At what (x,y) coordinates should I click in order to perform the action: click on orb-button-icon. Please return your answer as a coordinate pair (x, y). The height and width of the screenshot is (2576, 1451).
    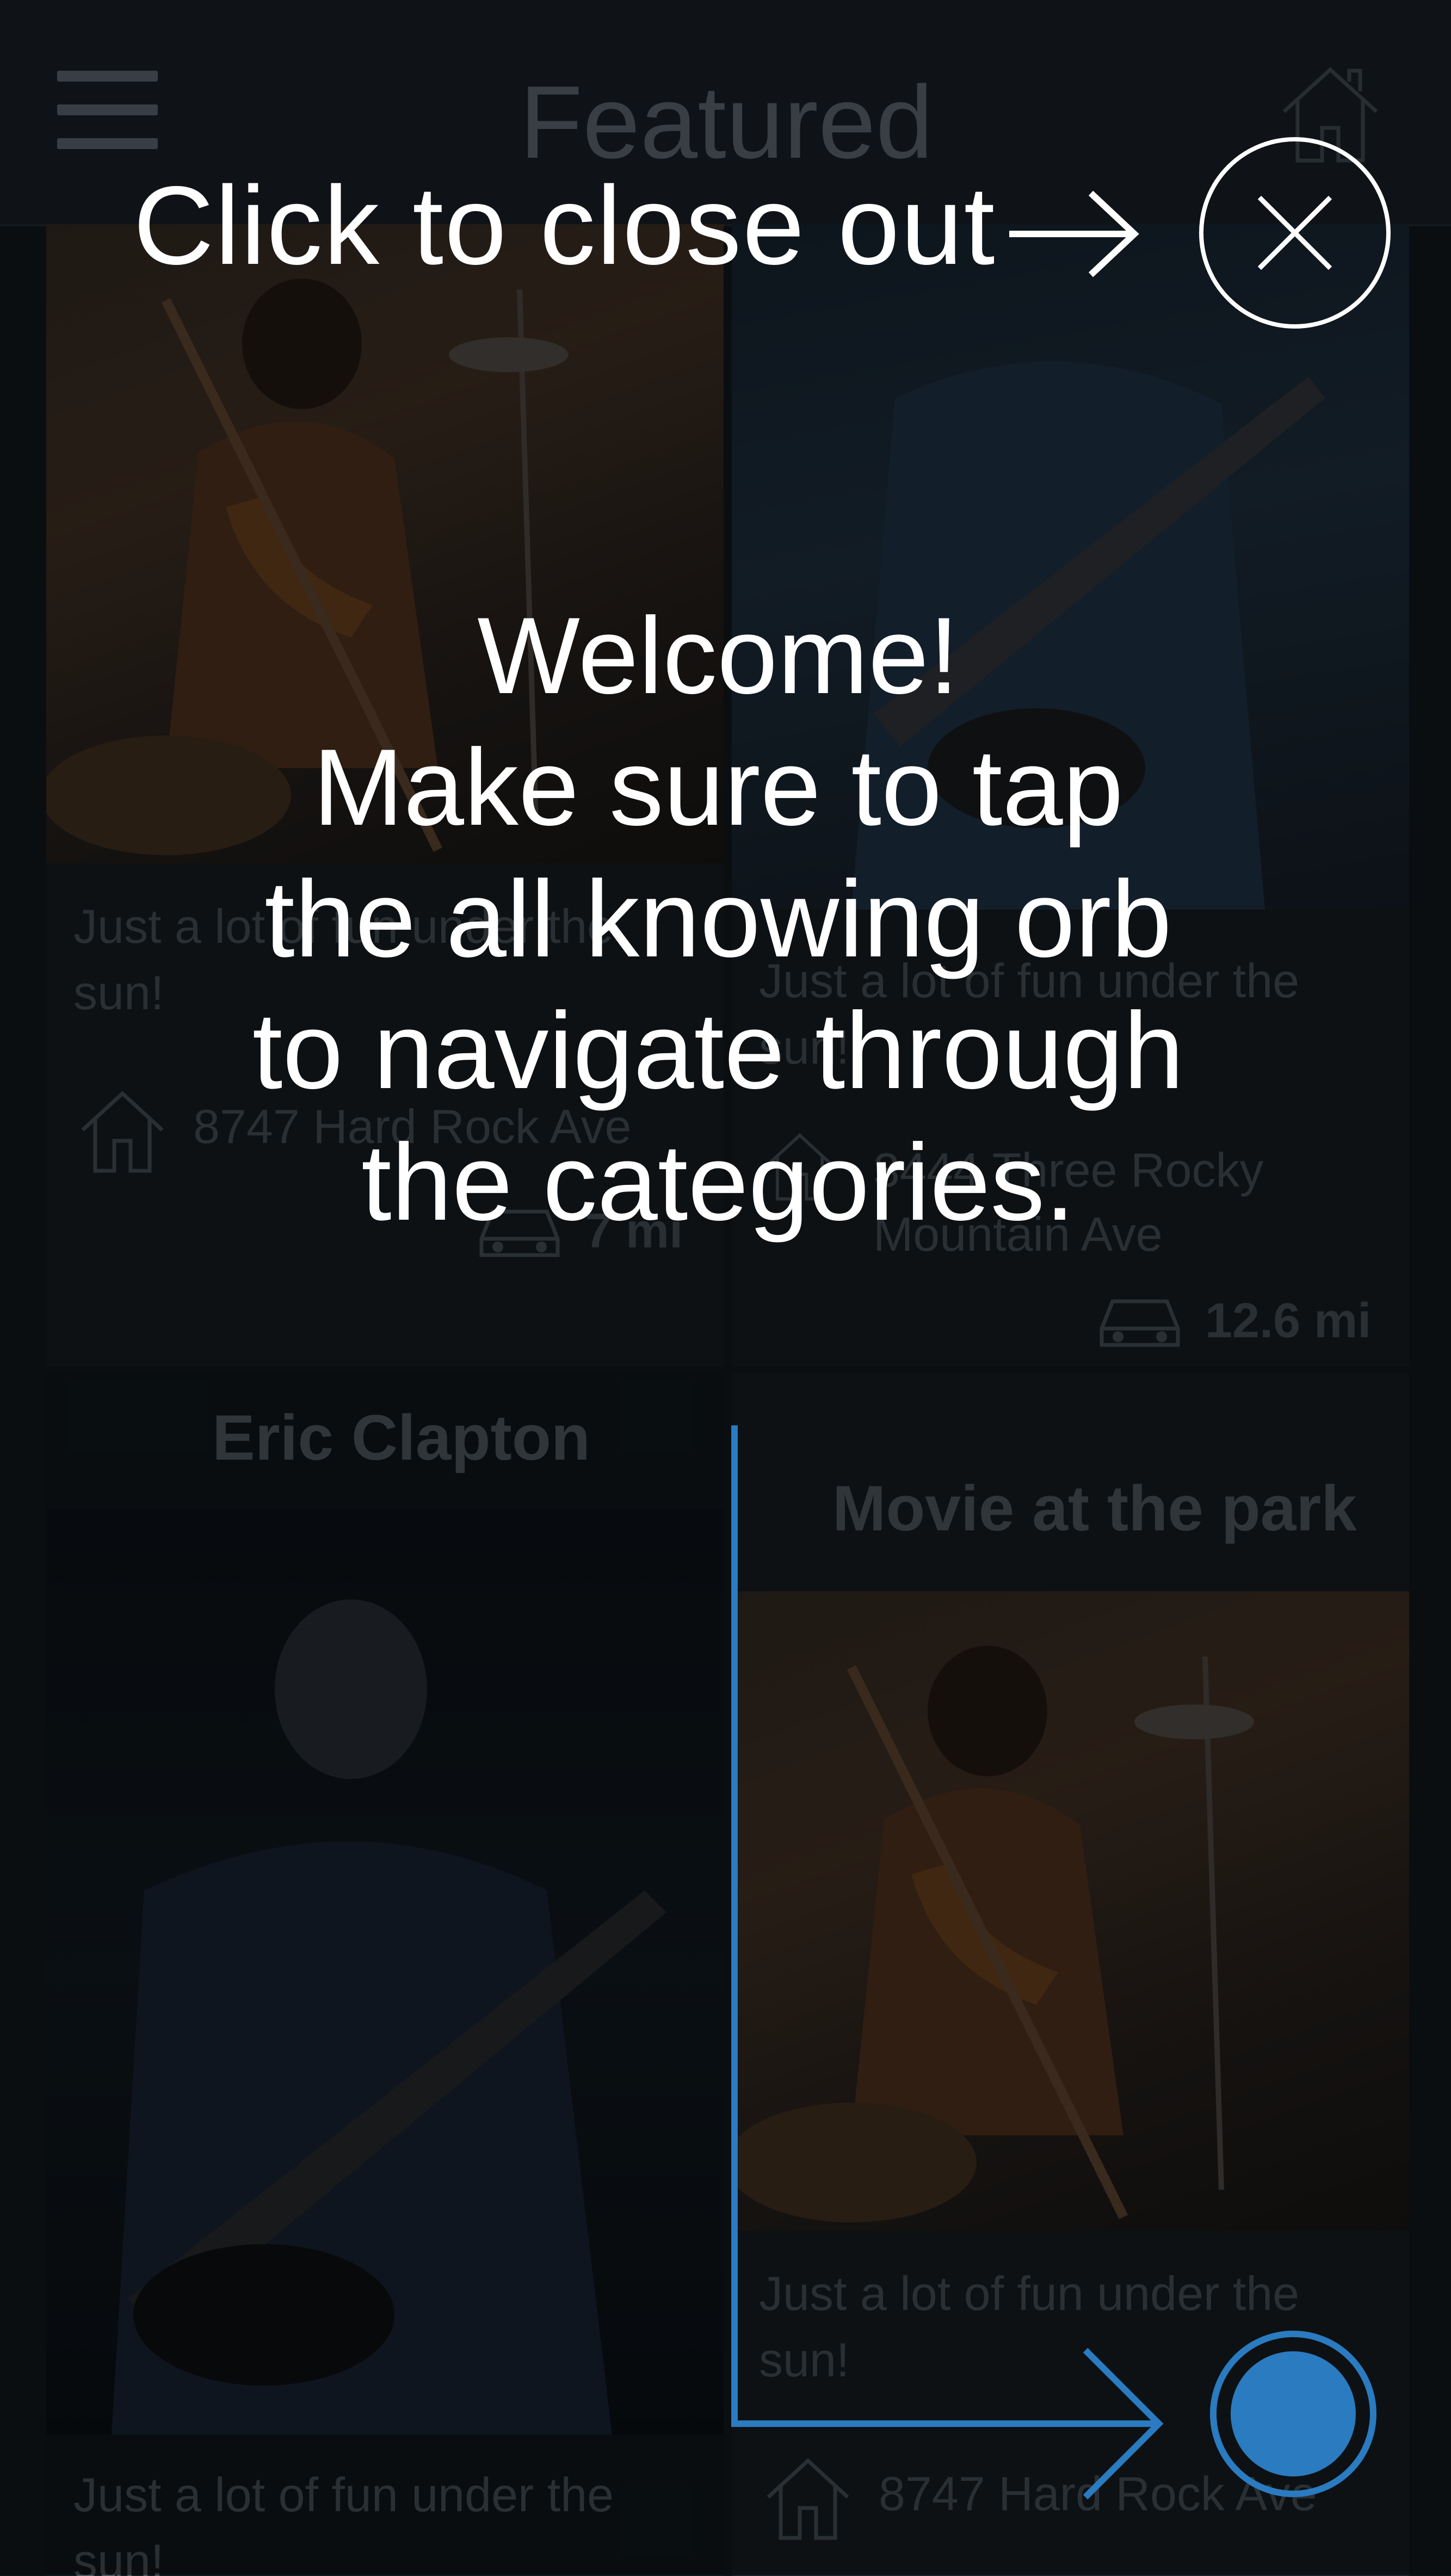
    Looking at the image, I should click on (1293, 2414).